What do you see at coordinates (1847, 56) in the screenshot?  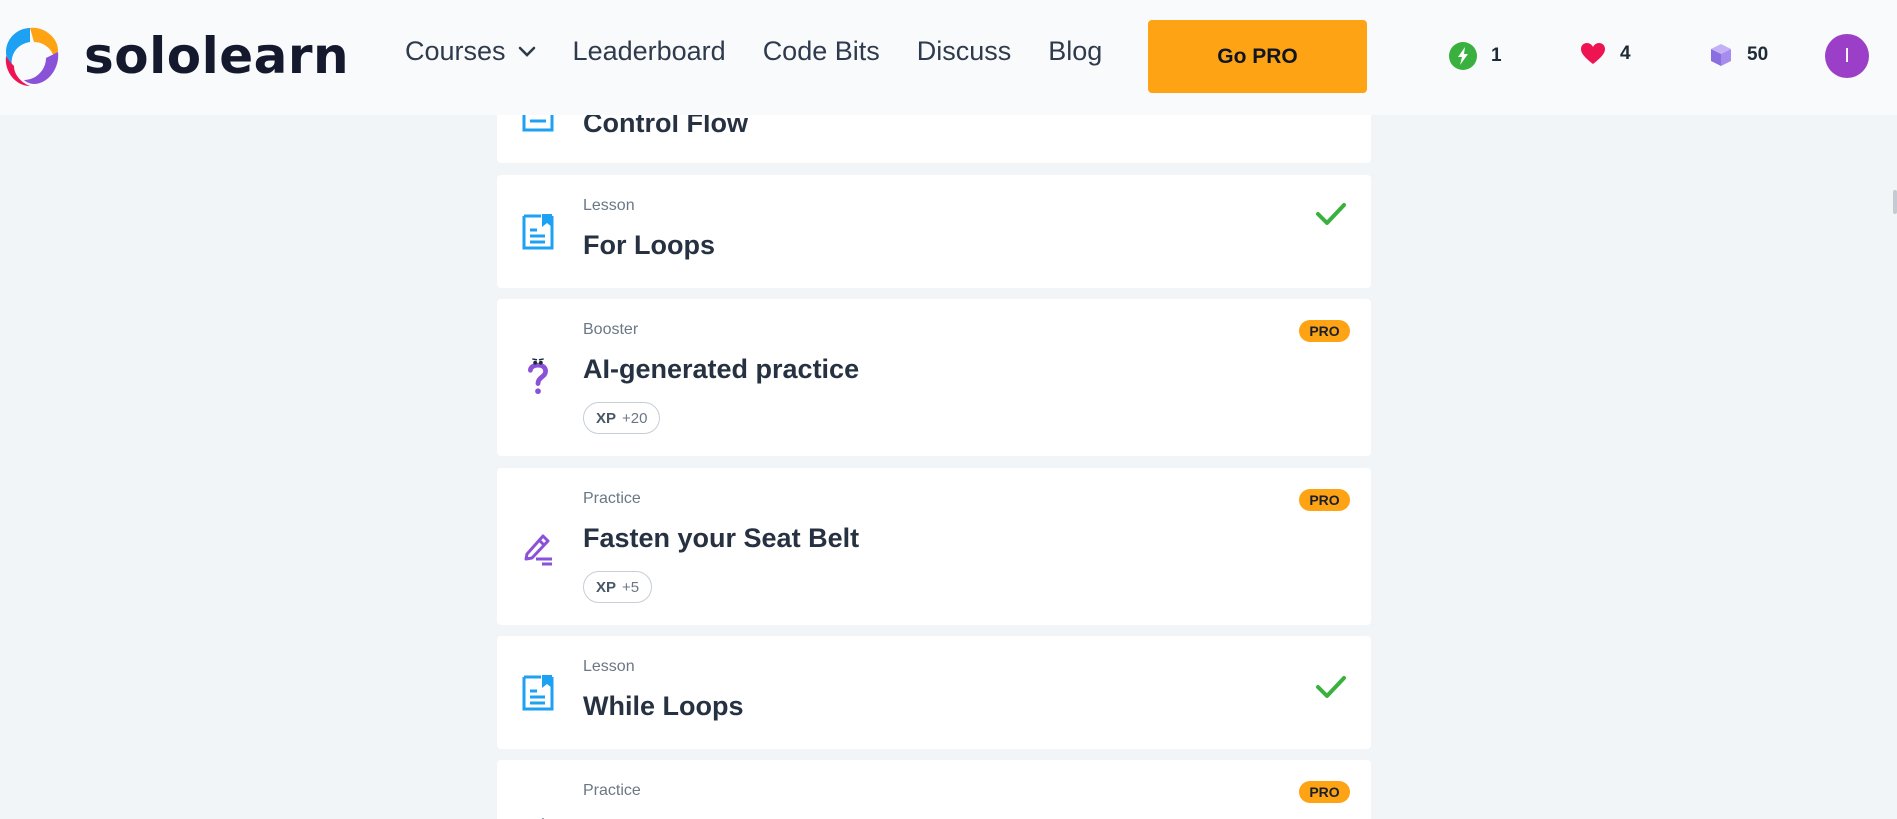 I see `user-avatar: I` at bounding box center [1847, 56].